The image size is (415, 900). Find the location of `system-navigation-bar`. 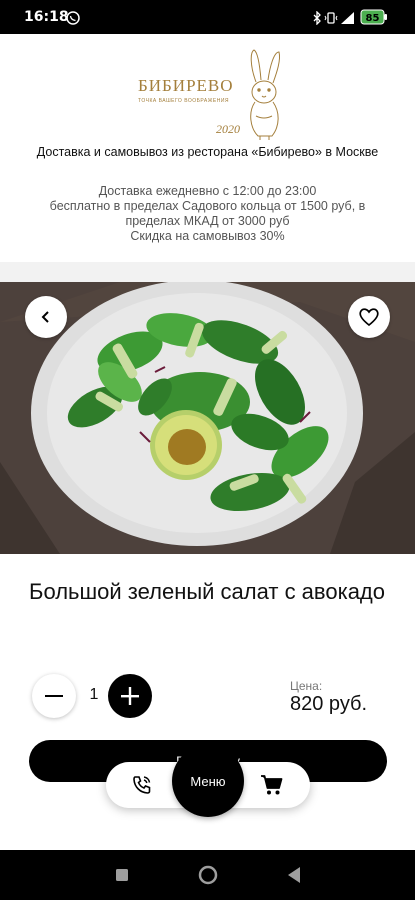

system-navigation-bar is located at coordinates (207, 875).